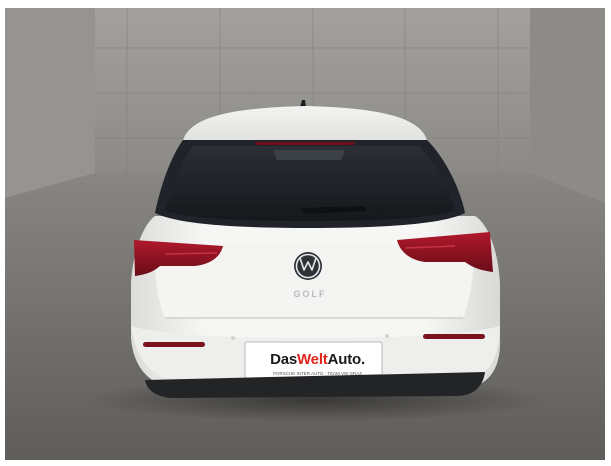 The image size is (611, 466). Describe the element at coordinates (174, 344) in the screenshot. I see `left-reflector` at that location.